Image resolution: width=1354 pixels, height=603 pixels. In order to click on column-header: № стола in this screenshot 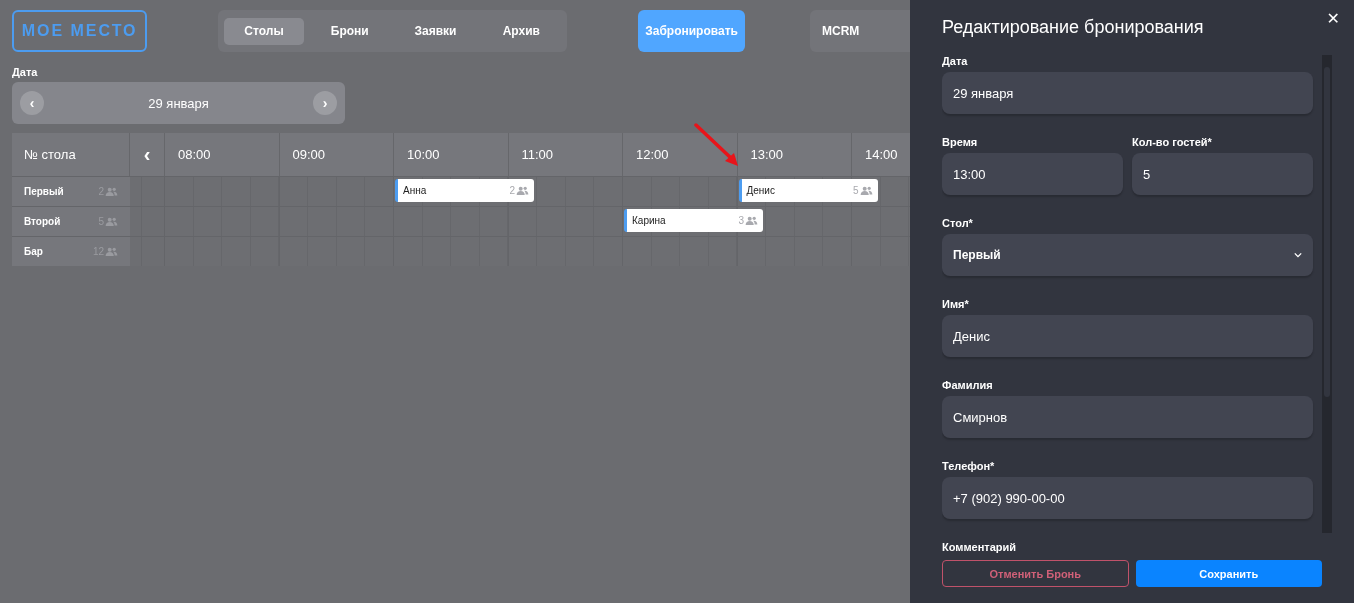, I will do `click(71, 154)`.